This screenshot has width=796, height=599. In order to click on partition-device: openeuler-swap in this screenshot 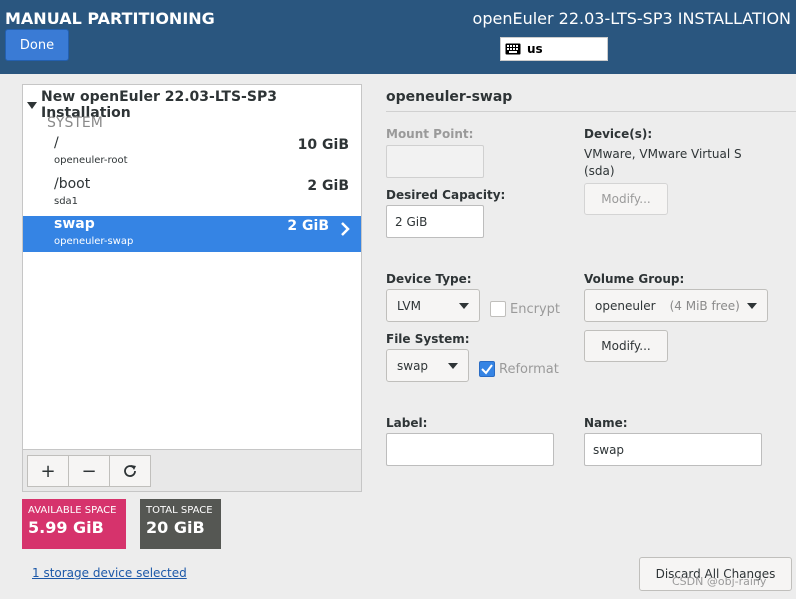, I will do `click(94, 241)`.